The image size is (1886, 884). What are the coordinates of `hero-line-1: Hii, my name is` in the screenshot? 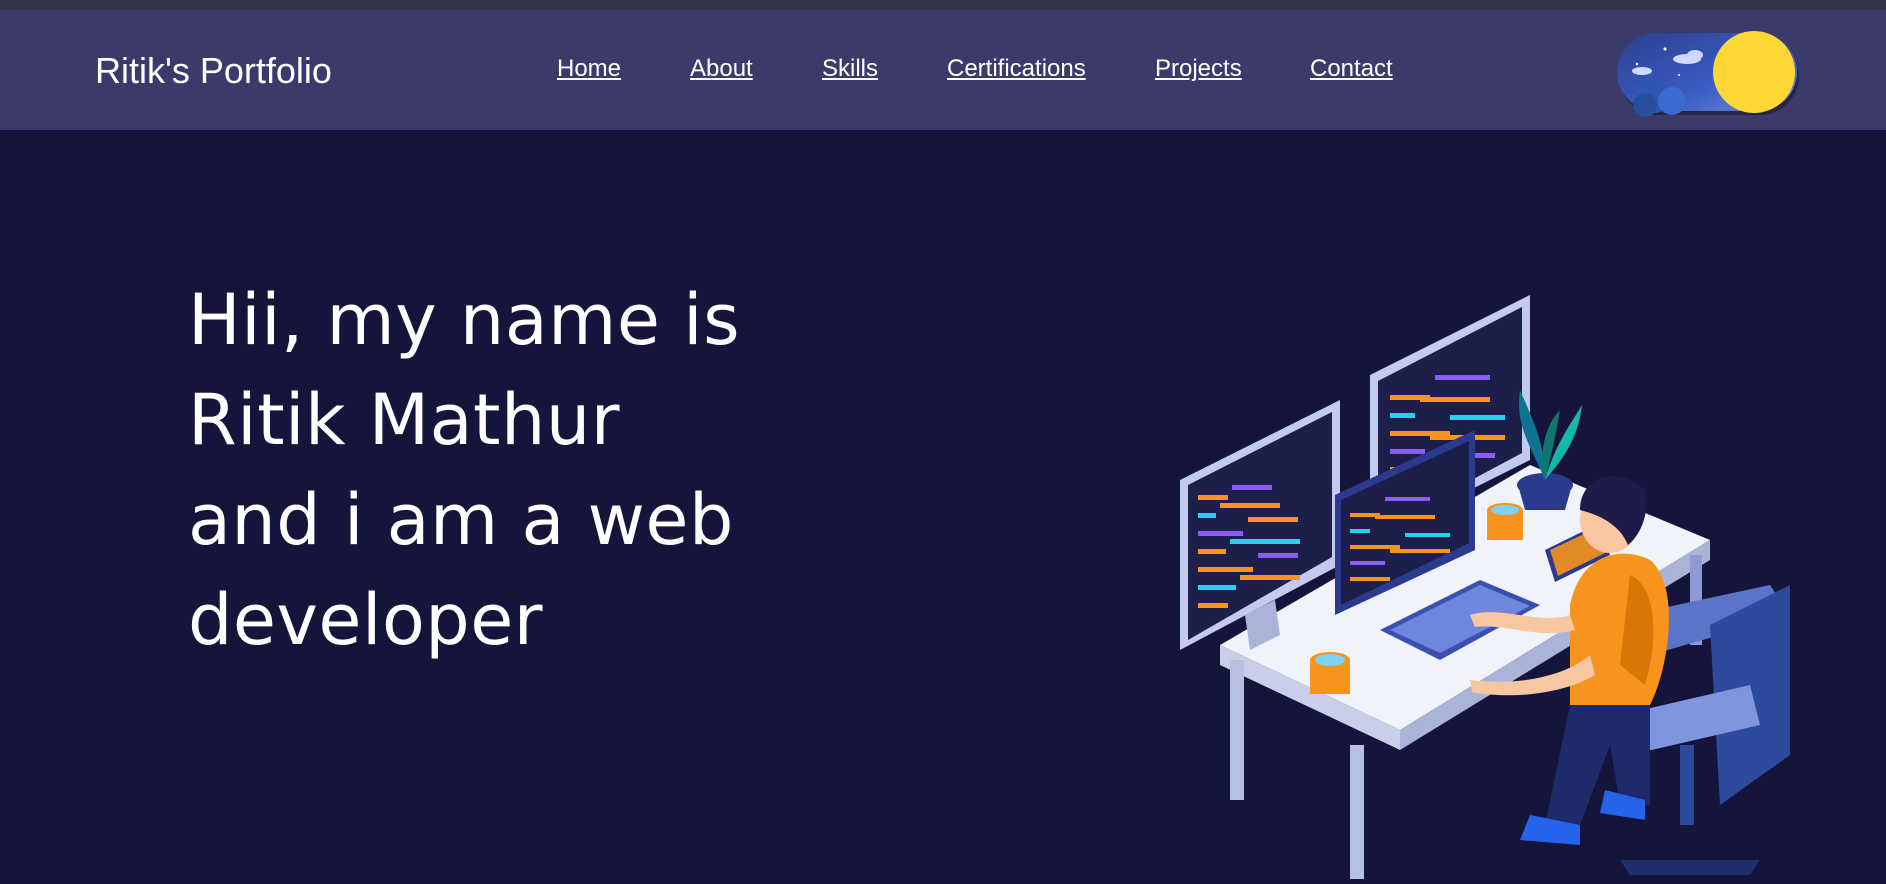 It's located at (464, 320).